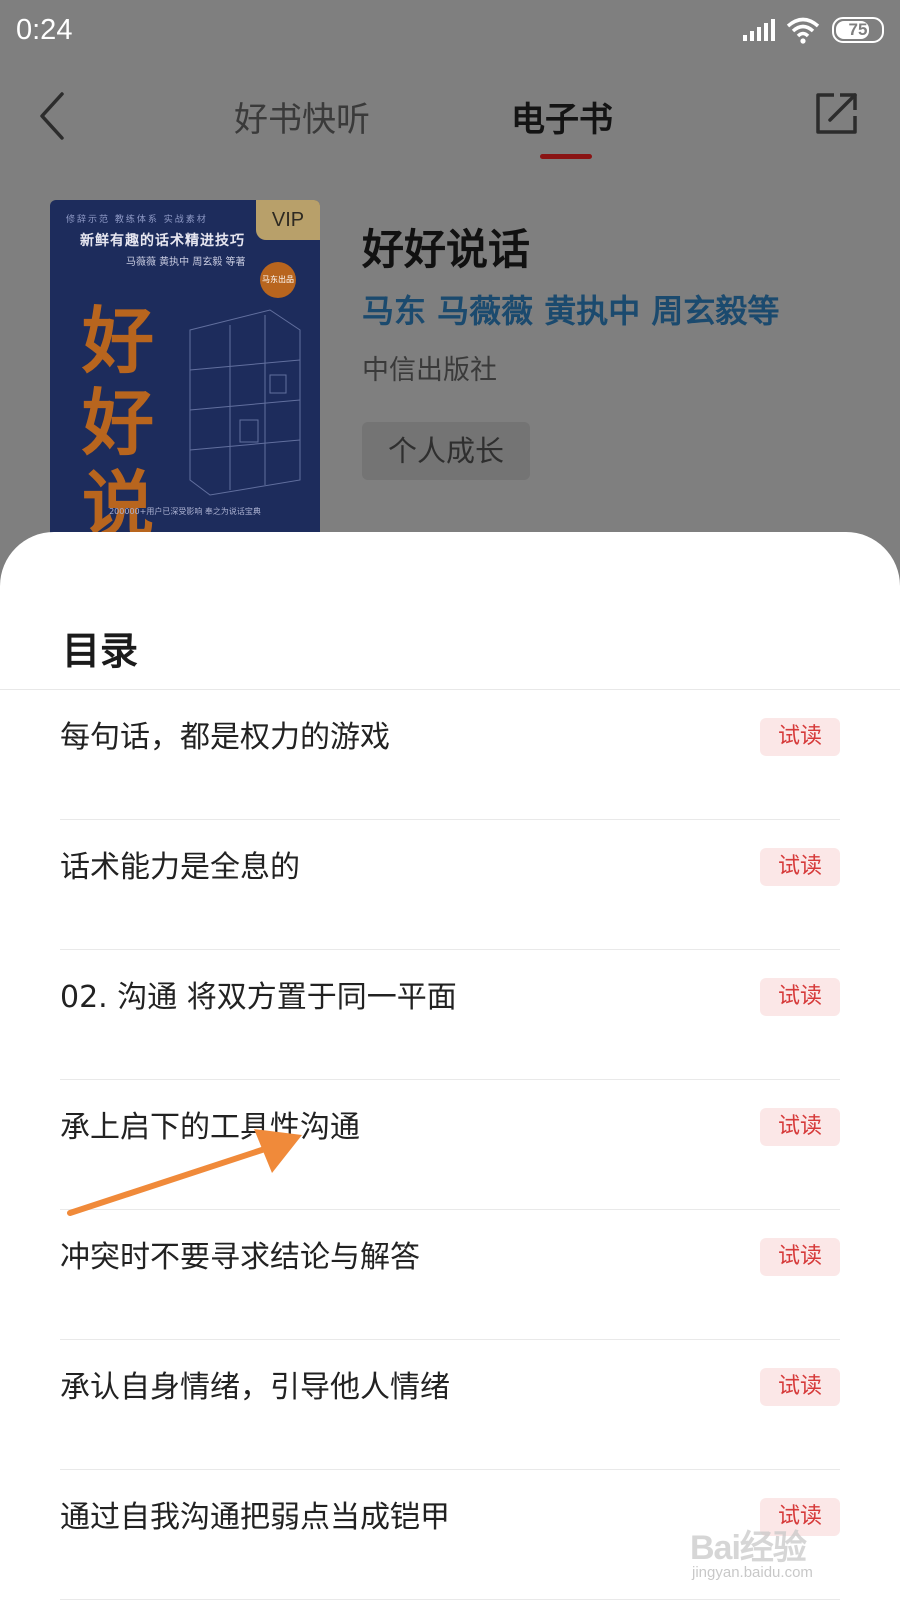 This screenshot has width=900, height=1600. I want to click on vip-badge: VIP, so click(288, 220).